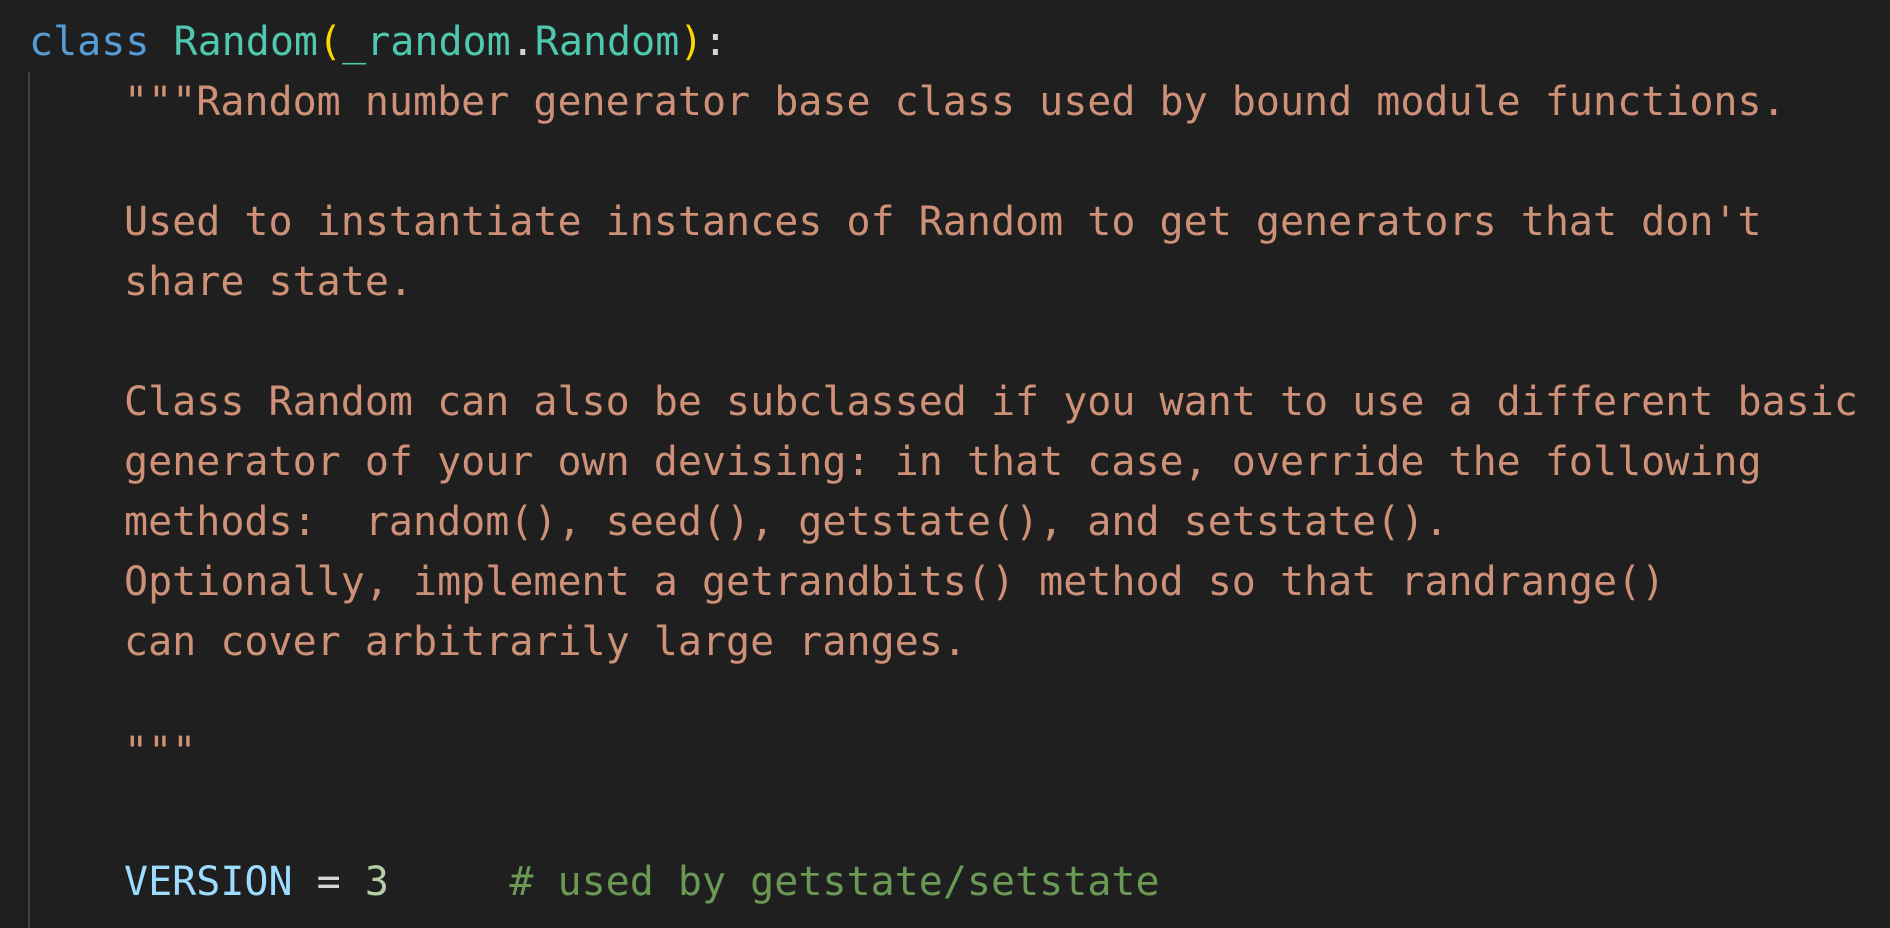 The image size is (1890, 928). Describe the element at coordinates (328, 882) in the screenshot. I see `assign-operator: =` at that location.